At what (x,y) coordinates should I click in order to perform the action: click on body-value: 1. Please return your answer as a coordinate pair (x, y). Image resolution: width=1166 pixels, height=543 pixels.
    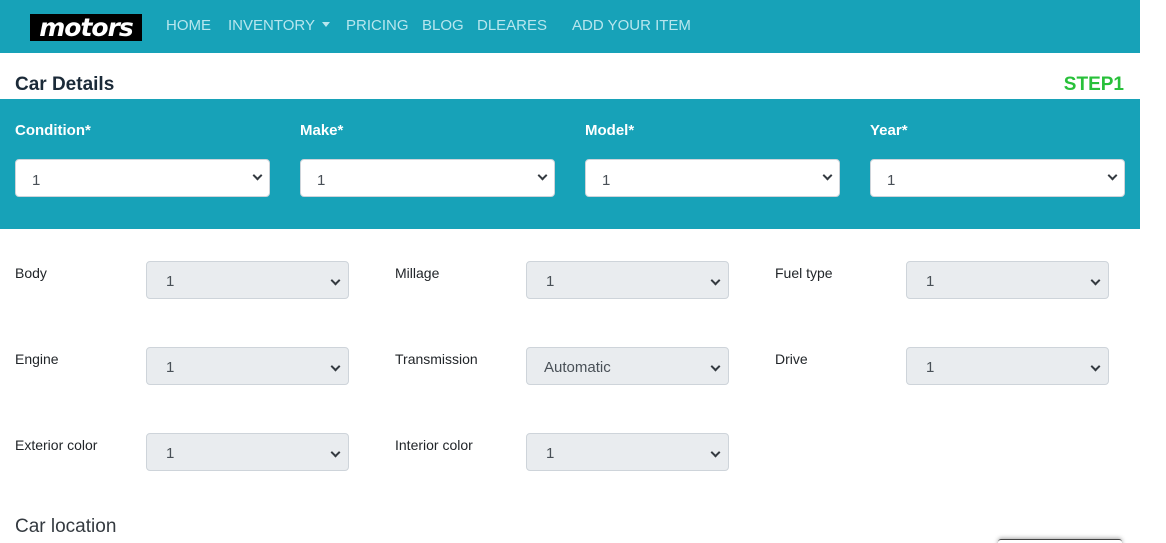
    Looking at the image, I should click on (170, 281).